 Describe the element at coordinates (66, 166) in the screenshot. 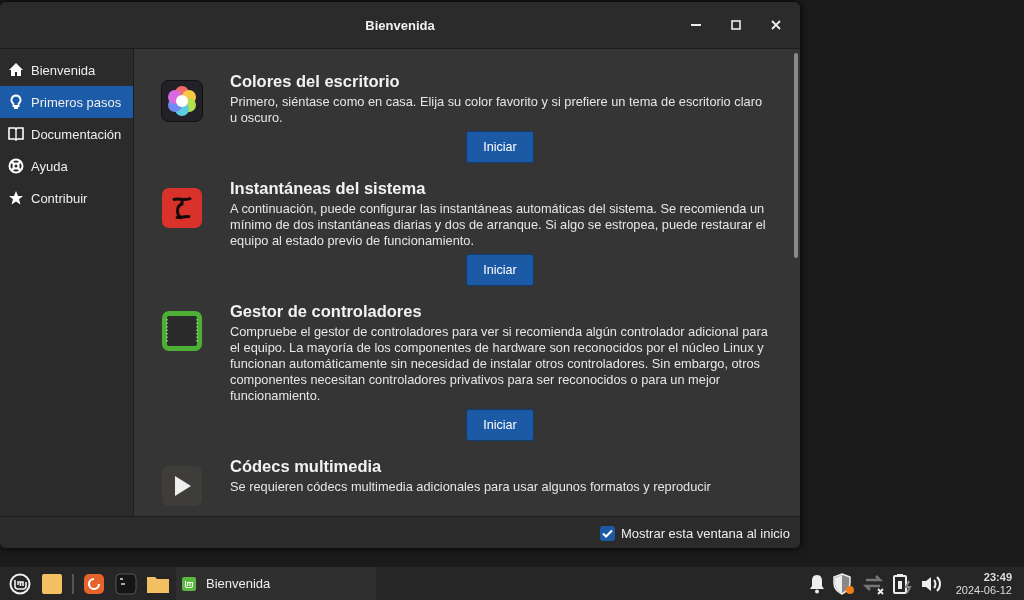

I see `sidebar-item: Ayuda` at that location.